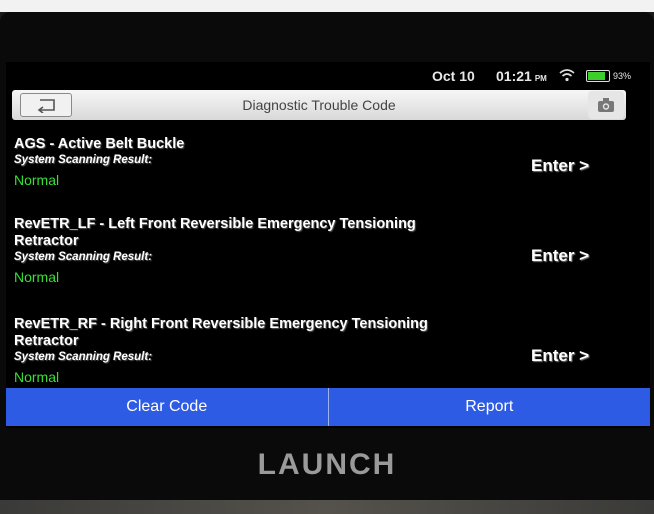 Image resolution: width=654 pixels, height=514 pixels. What do you see at coordinates (514, 76) in the screenshot?
I see `status-time-value: 01:21` at bounding box center [514, 76].